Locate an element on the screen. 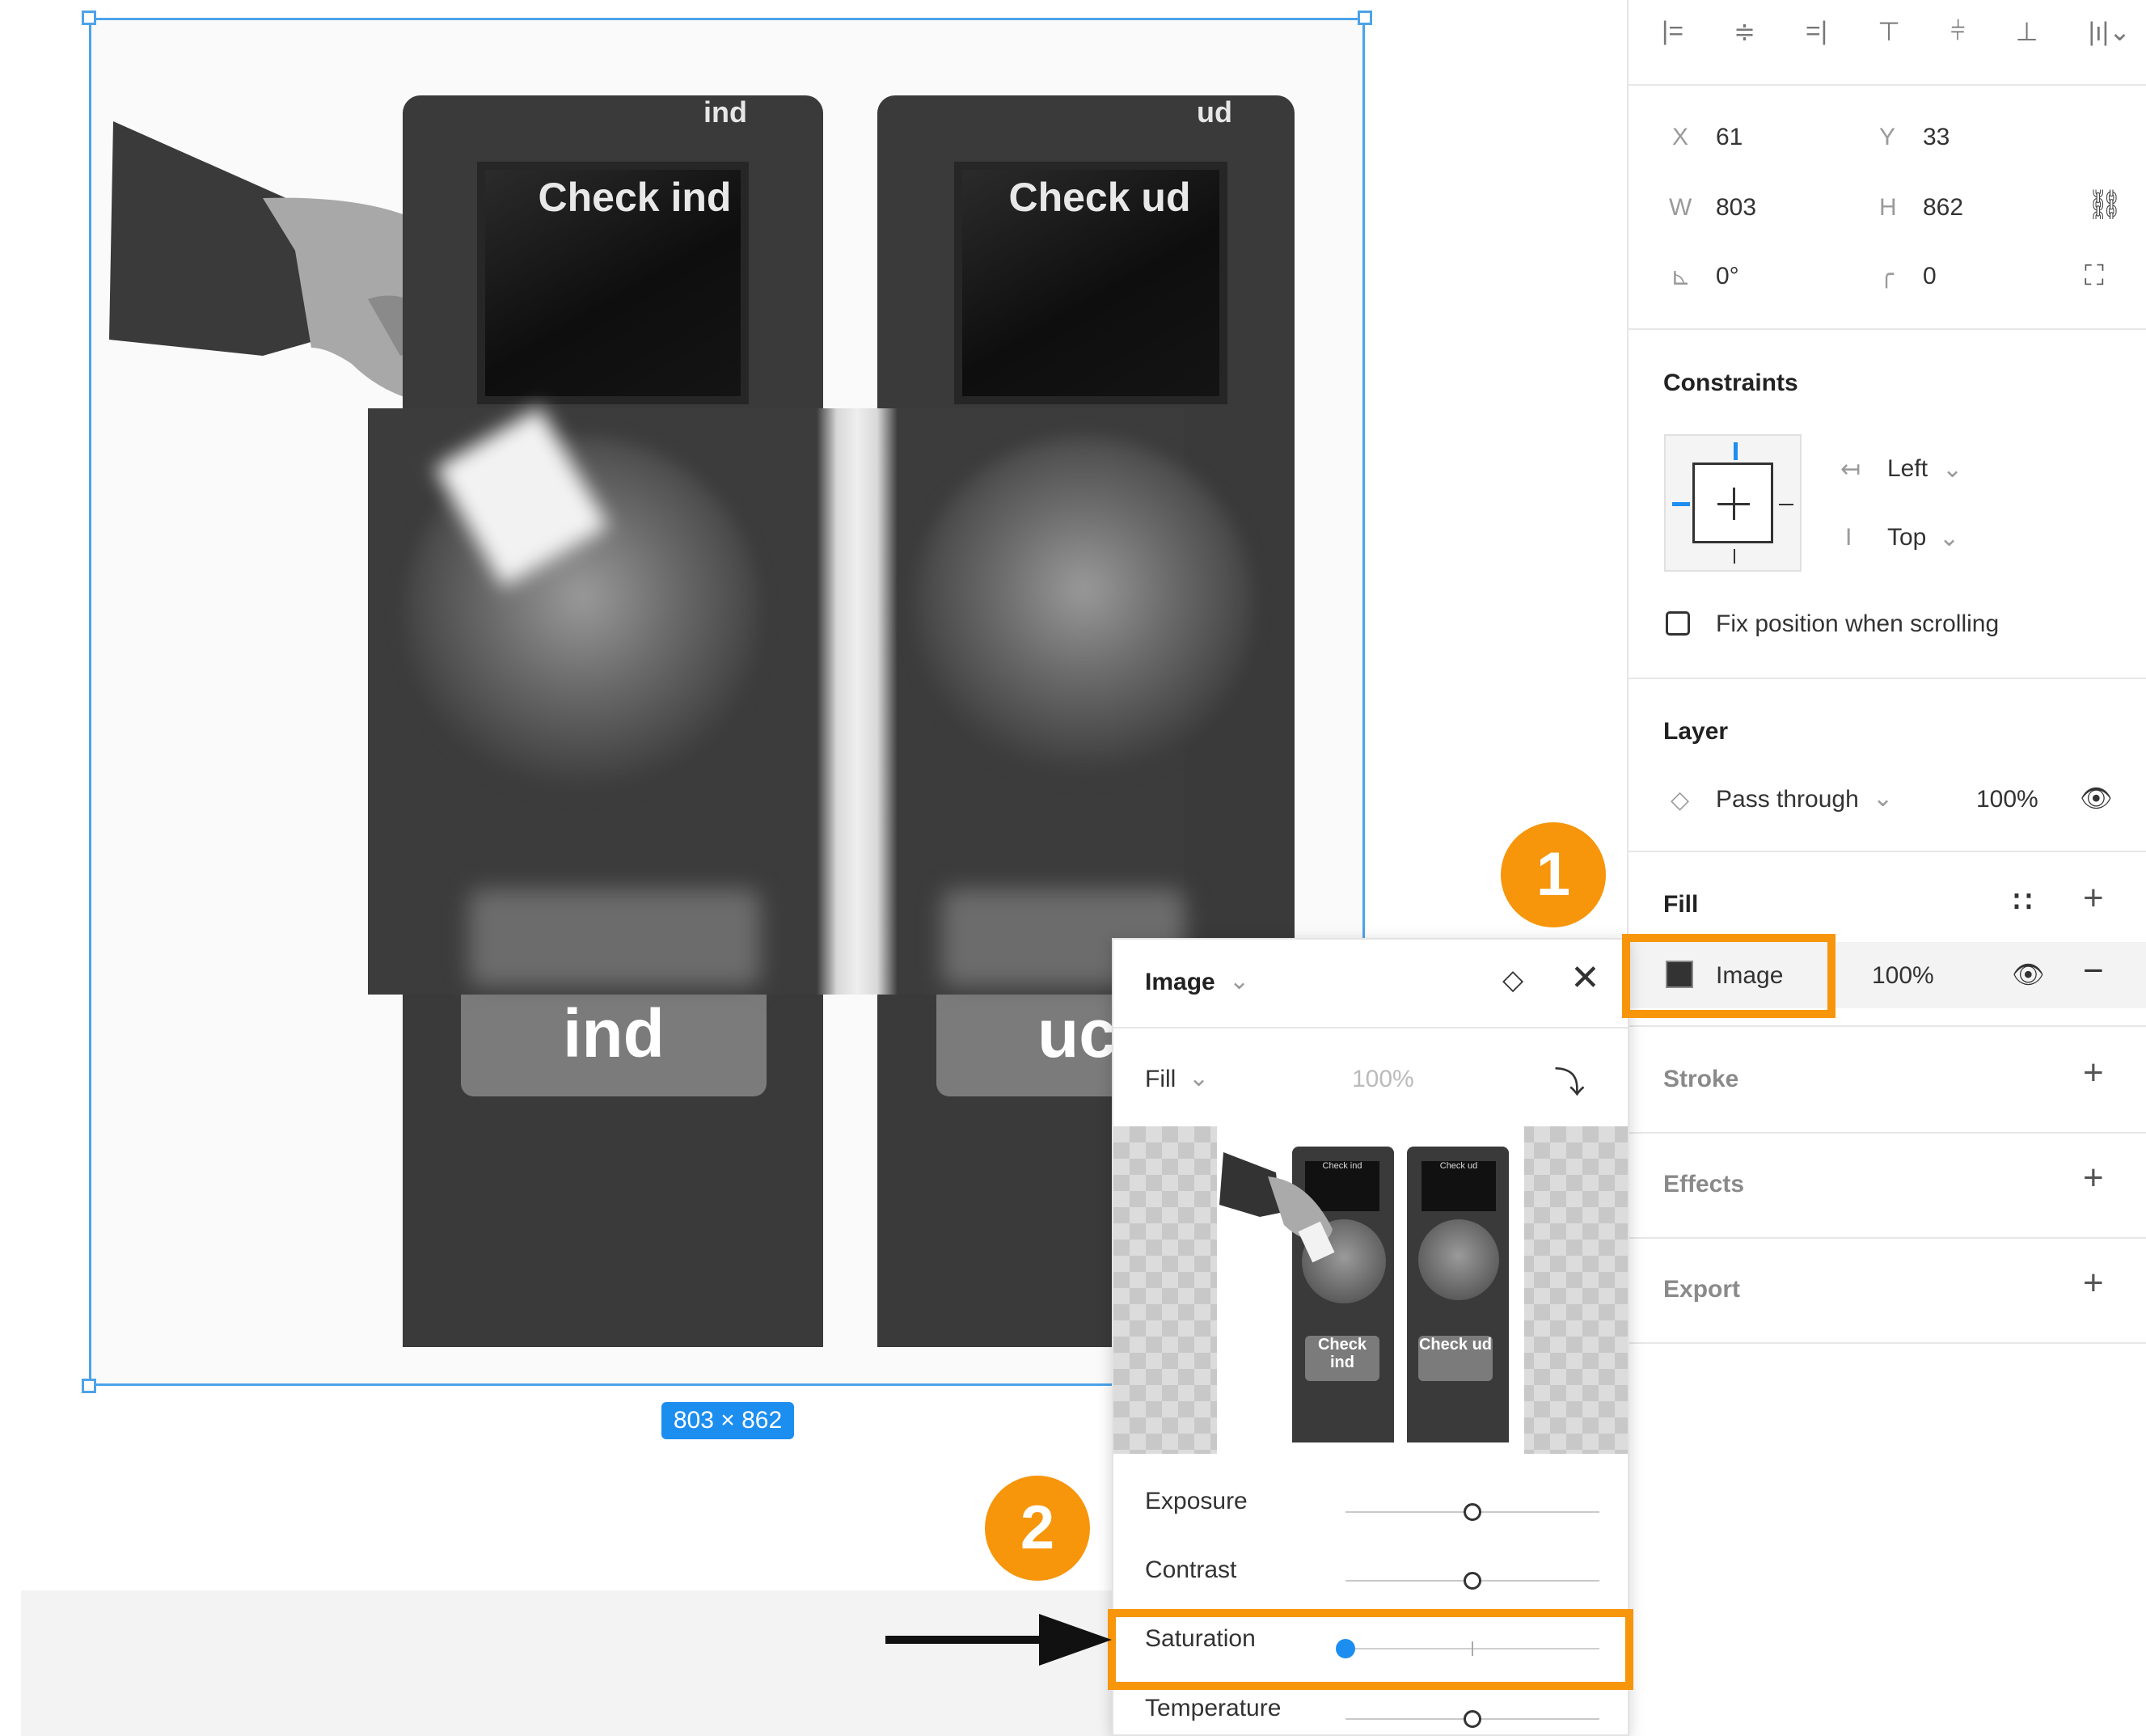 The height and width of the screenshot is (1736, 2146). resize-handle-top-right is located at coordinates (1365, 18).